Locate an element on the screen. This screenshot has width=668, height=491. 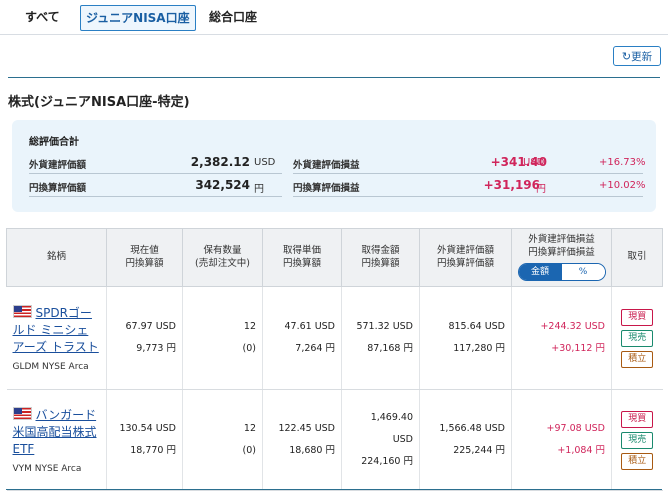
holding-name-cell: SPDRゴールド ミニシェアーズ トラスト GLDM NYSE Arca is located at coordinates (56, 338).